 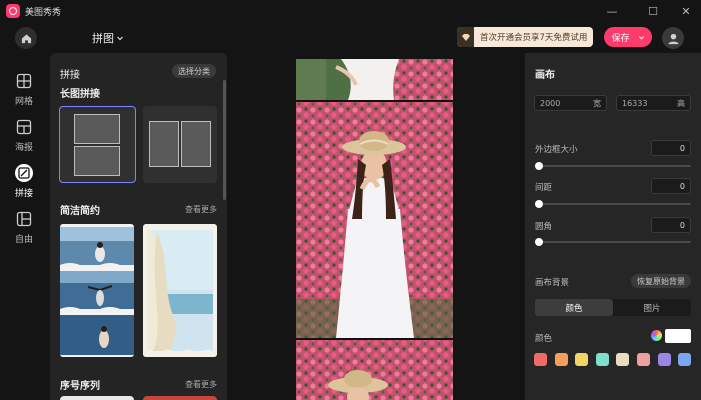 I want to click on border-size-input: 0, so click(x=671, y=148).